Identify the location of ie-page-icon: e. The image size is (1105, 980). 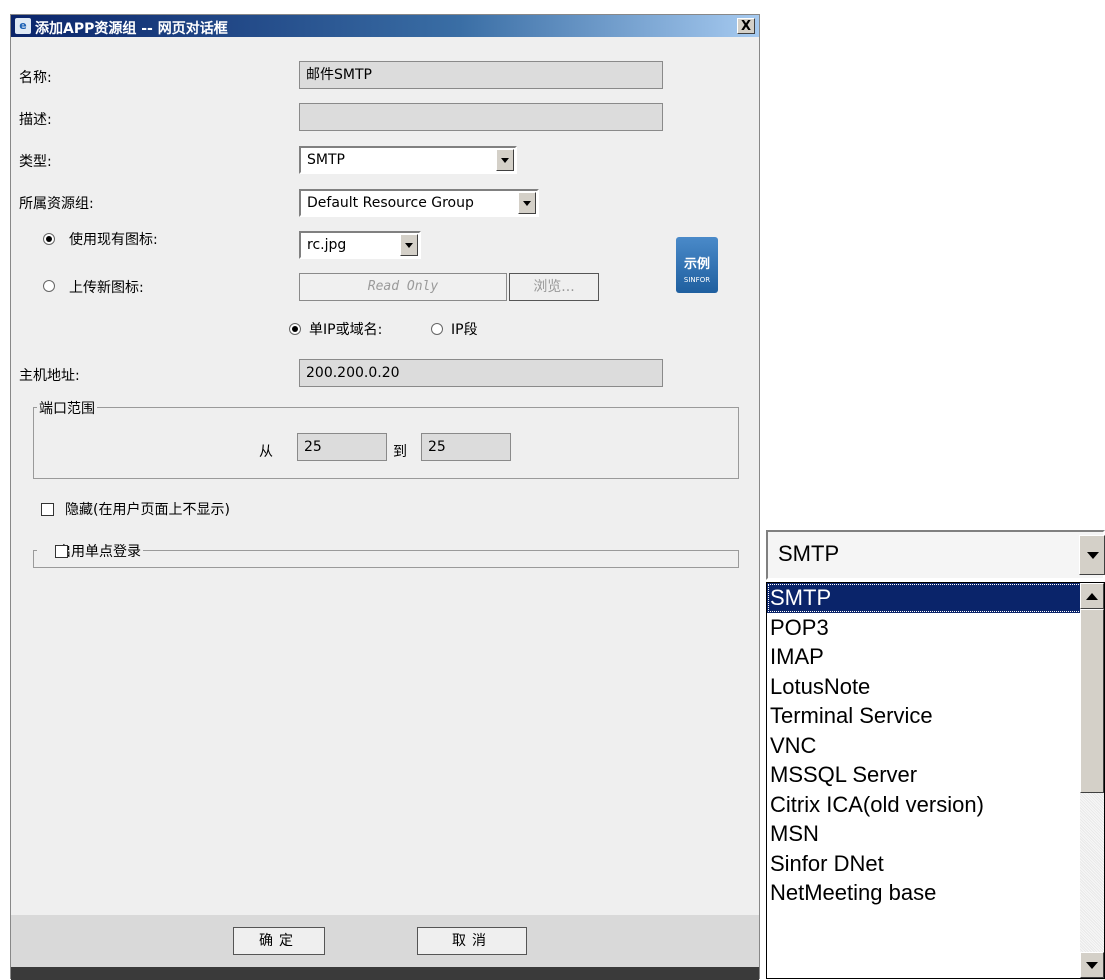
(23, 26).